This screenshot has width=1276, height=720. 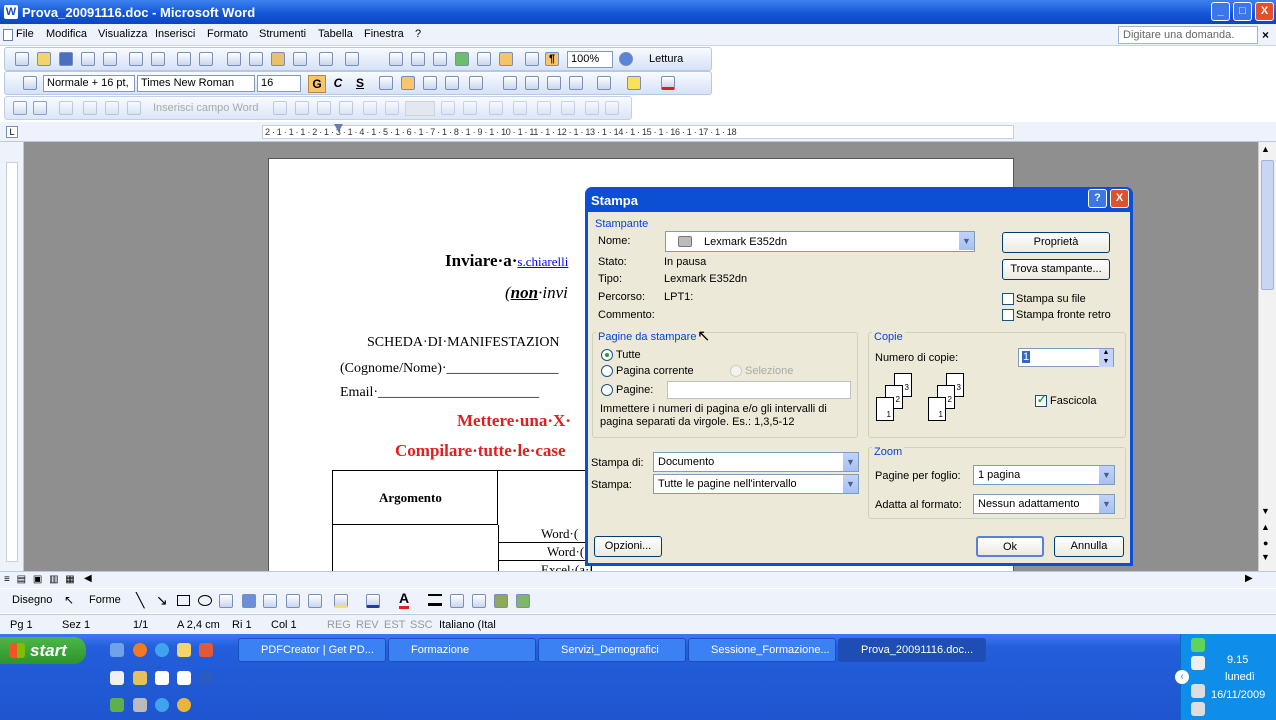 I want to click on maximize-button: □, so click(x=1242, y=11).